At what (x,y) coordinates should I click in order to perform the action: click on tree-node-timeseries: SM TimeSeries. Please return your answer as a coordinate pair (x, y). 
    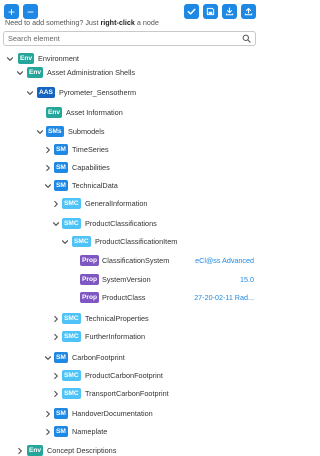
    Looking at the image, I should click on (130, 150).